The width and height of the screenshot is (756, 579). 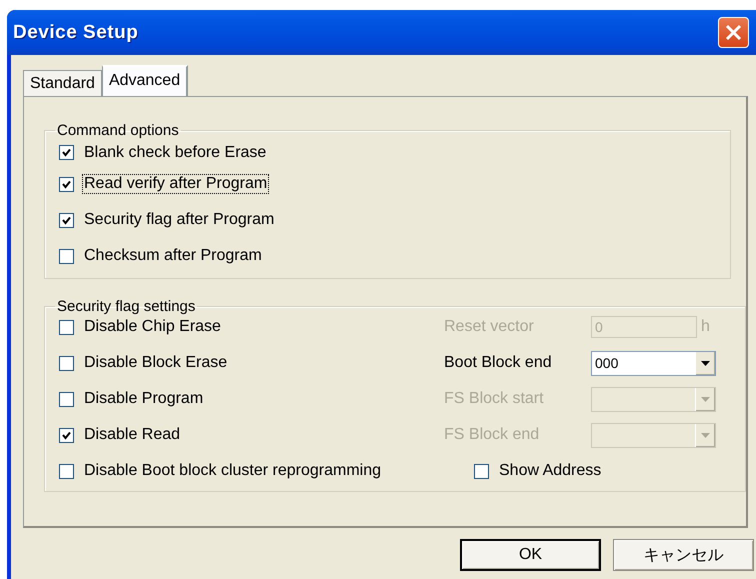 What do you see at coordinates (494, 399) in the screenshot?
I see `field-label: FS Block start` at bounding box center [494, 399].